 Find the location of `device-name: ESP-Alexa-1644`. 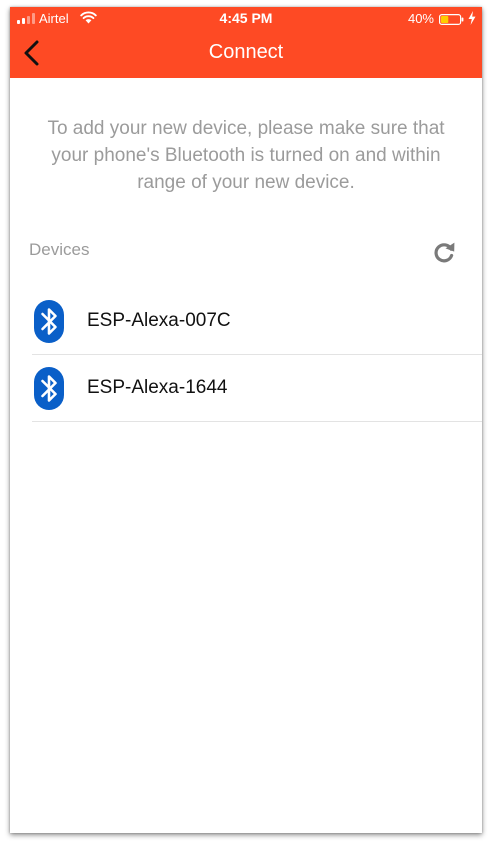

device-name: ESP-Alexa-1644 is located at coordinates (157, 387).